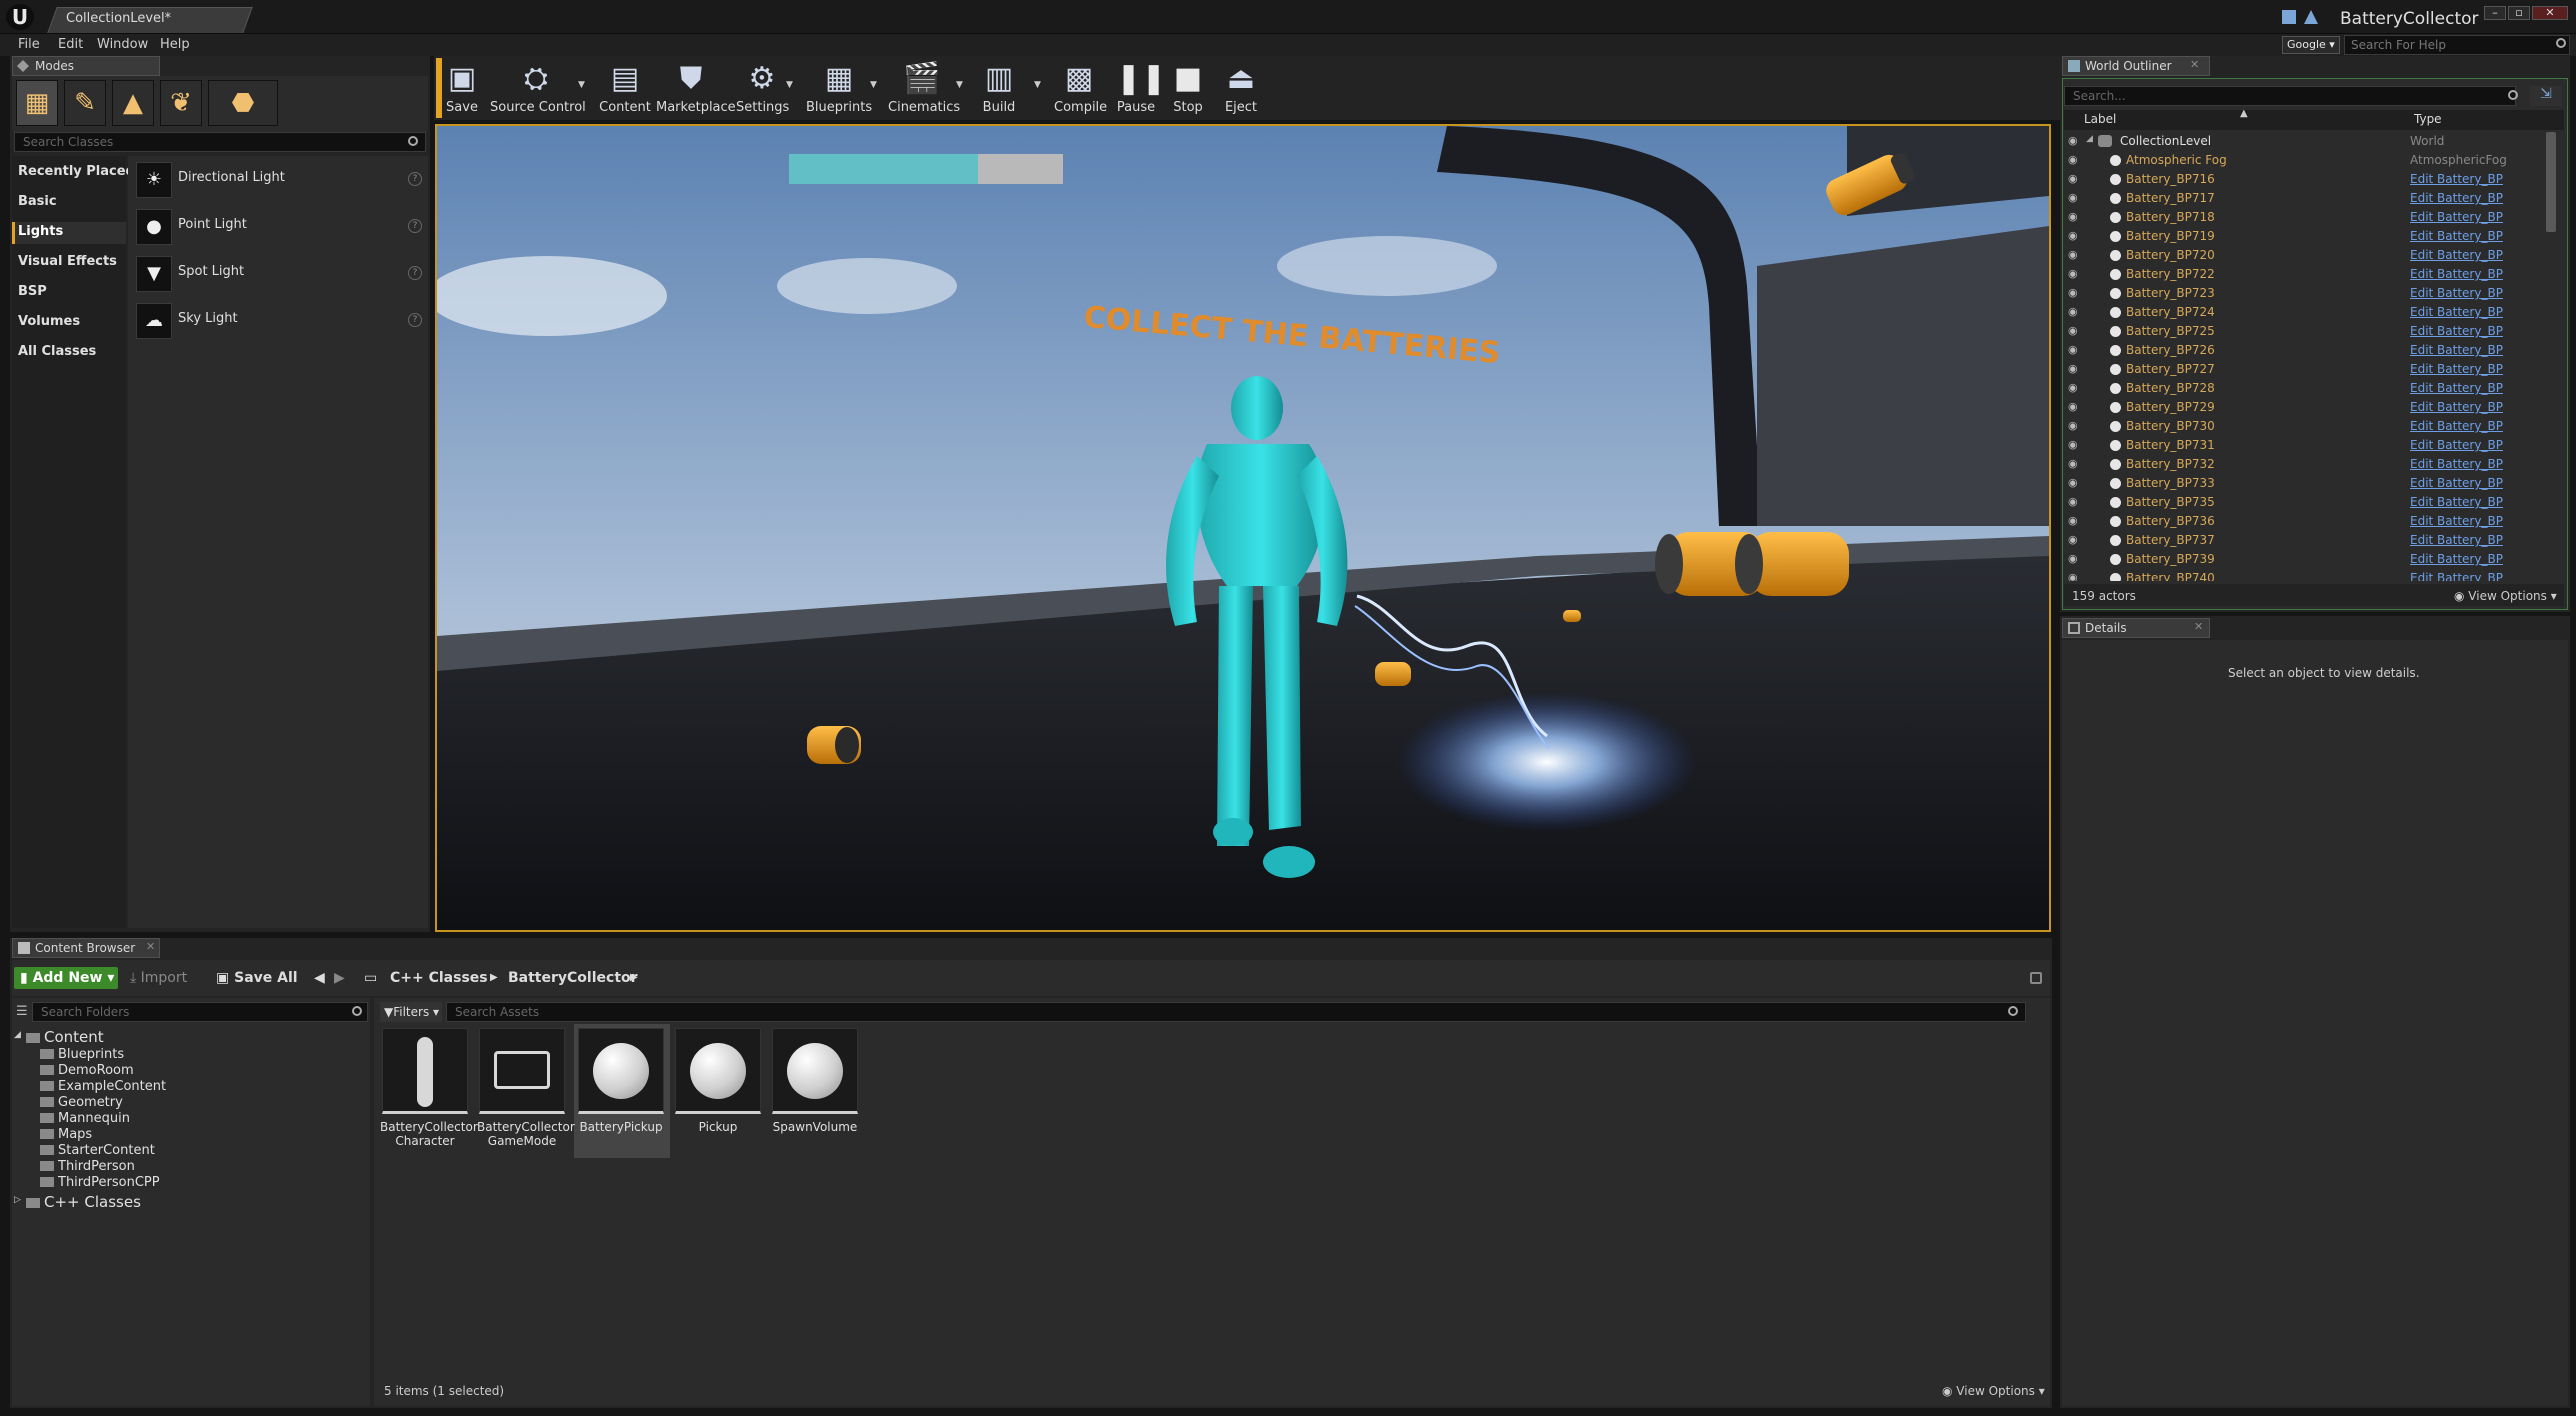  What do you see at coordinates (924, 89) in the screenshot?
I see `cinematics-button: 🎬 Cinematics` at bounding box center [924, 89].